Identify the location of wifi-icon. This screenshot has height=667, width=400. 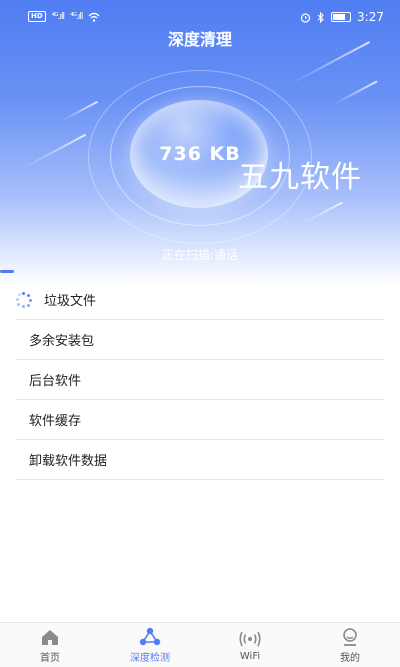
(94, 17).